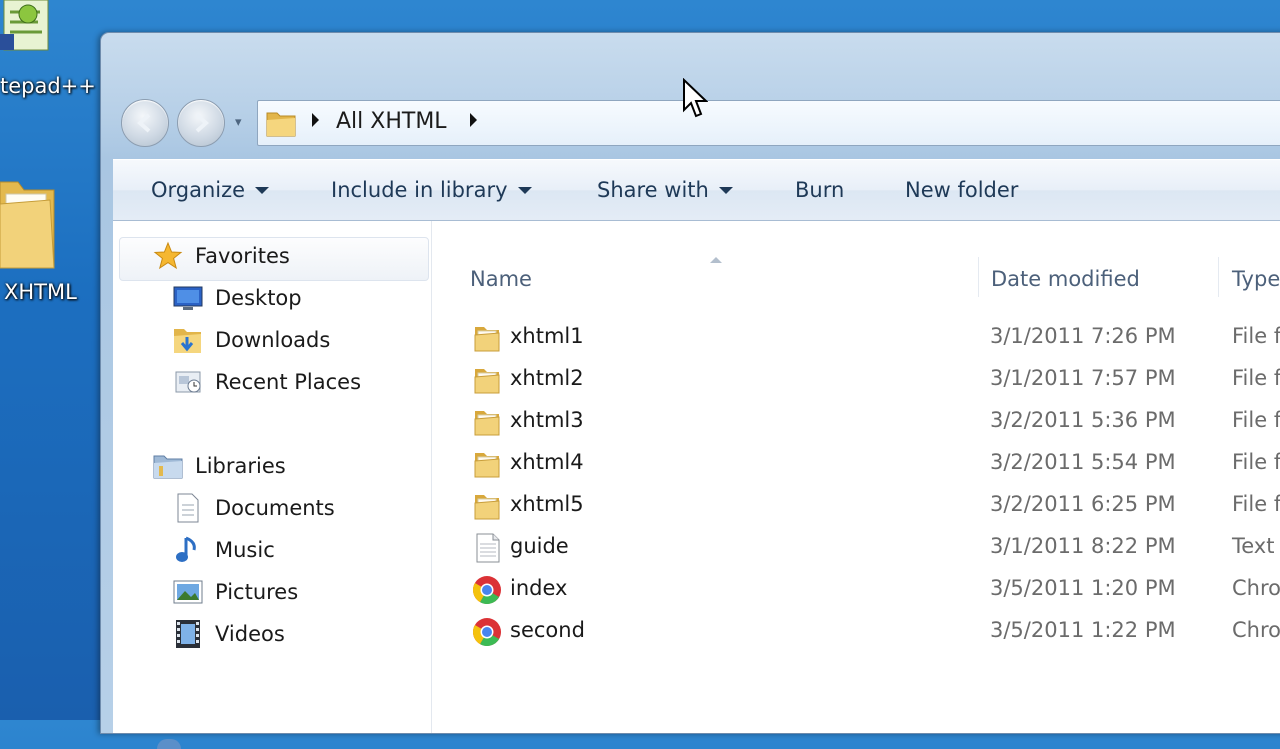 This screenshot has width=1280, height=749. I want to click on nav-documents: Documents, so click(254, 508).